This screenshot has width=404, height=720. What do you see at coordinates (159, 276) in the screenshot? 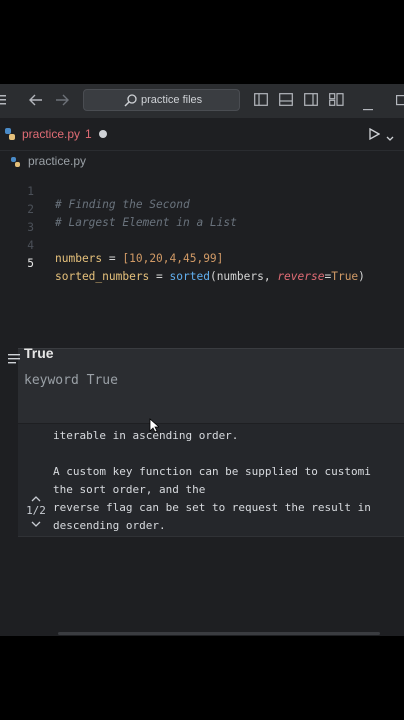
I see `operator-token: =` at bounding box center [159, 276].